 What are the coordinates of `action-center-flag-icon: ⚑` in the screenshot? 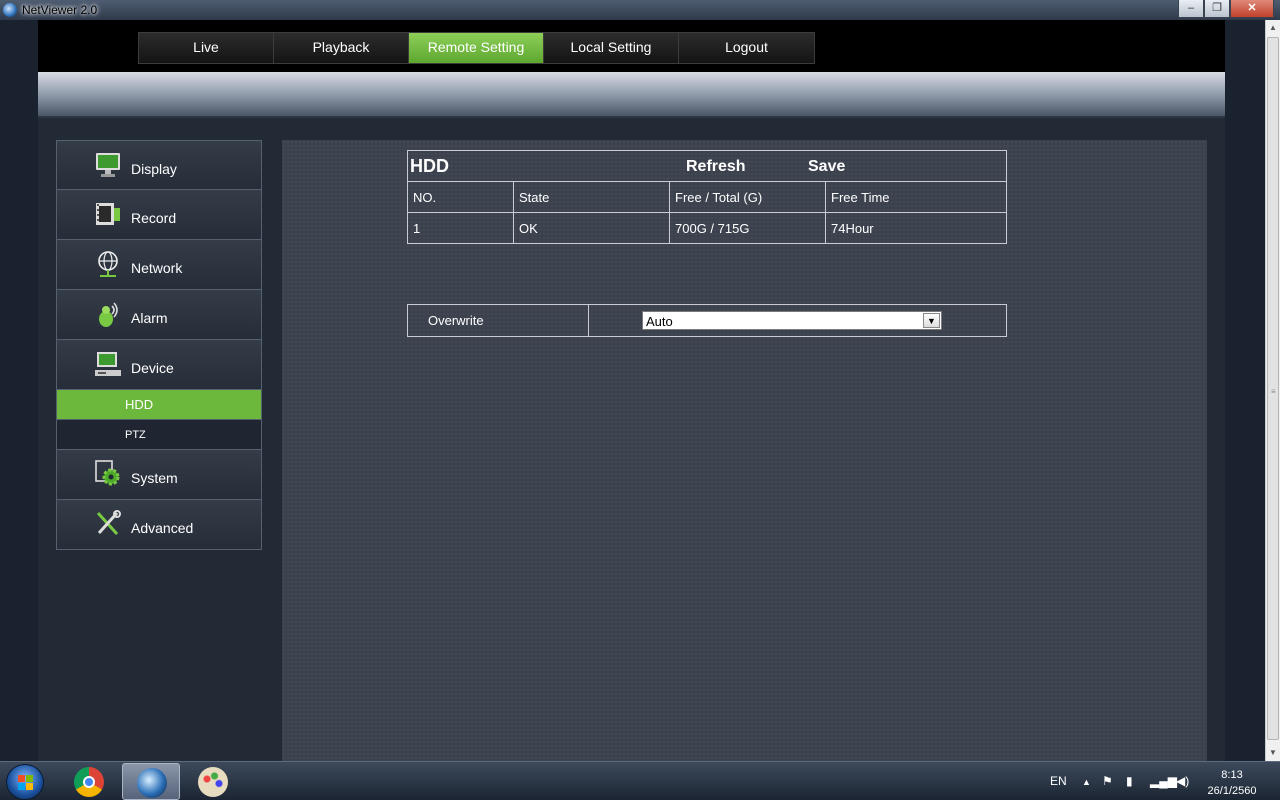 It's located at (1107, 781).